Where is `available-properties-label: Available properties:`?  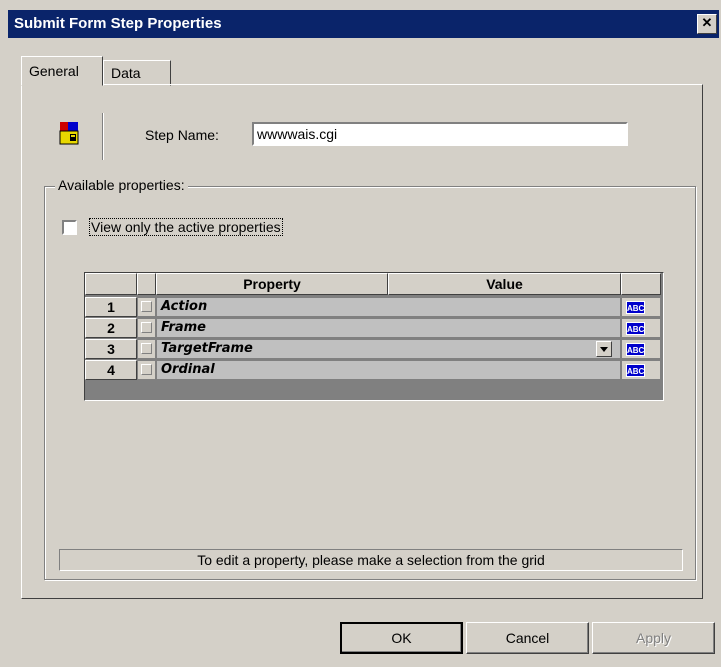 available-properties-label: Available properties: is located at coordinates (121, 185).